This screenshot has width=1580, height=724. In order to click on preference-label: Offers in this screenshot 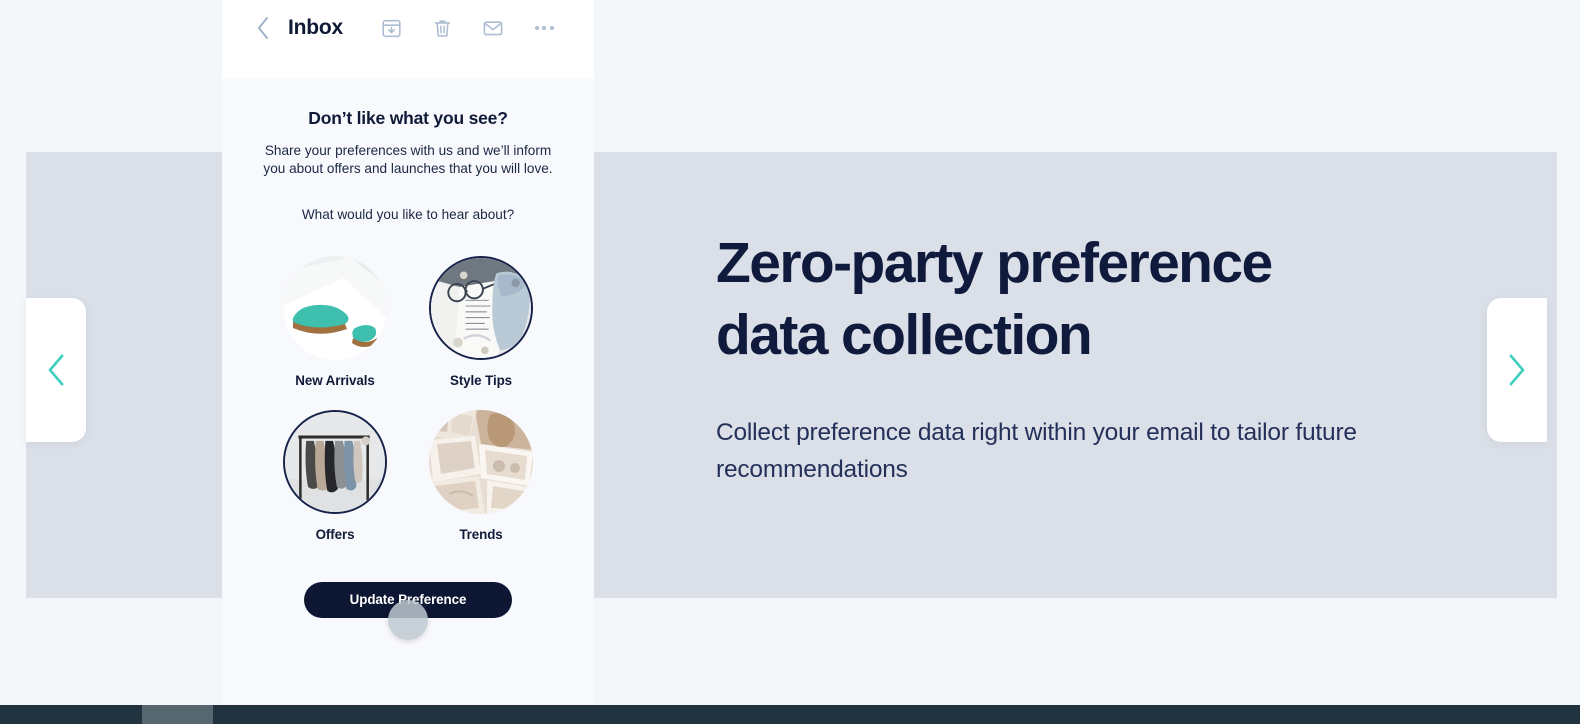, I will do `click(335, 534)`.